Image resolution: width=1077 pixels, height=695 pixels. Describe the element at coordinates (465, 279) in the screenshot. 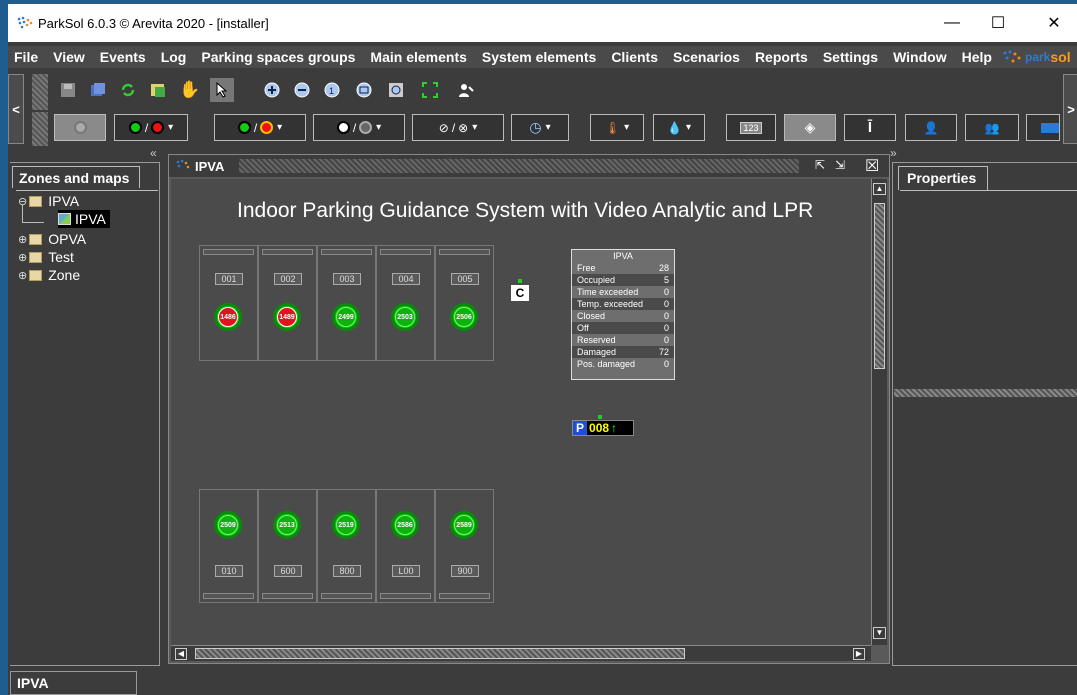

I see `slot-label: 005` at that location.